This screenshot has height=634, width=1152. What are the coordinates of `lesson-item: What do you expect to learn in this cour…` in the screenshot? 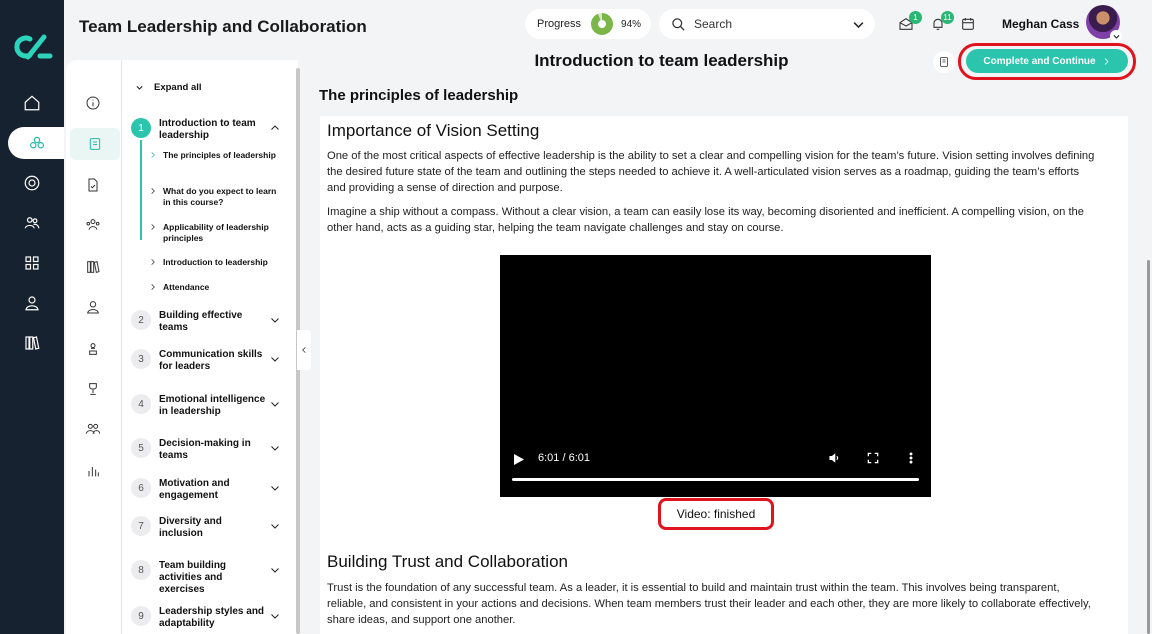 It's located at (213, 196).